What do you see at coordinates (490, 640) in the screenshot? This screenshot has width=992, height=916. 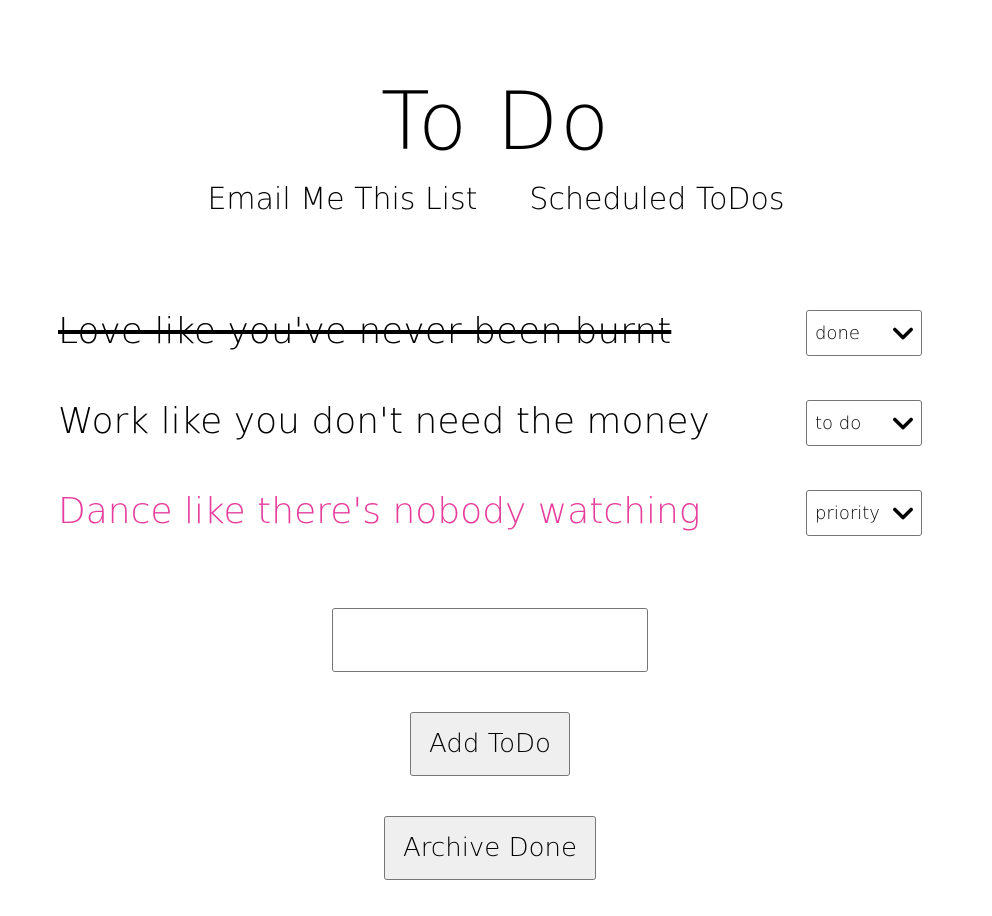 I see `new-todo-input` at bounding box center [490, 640].